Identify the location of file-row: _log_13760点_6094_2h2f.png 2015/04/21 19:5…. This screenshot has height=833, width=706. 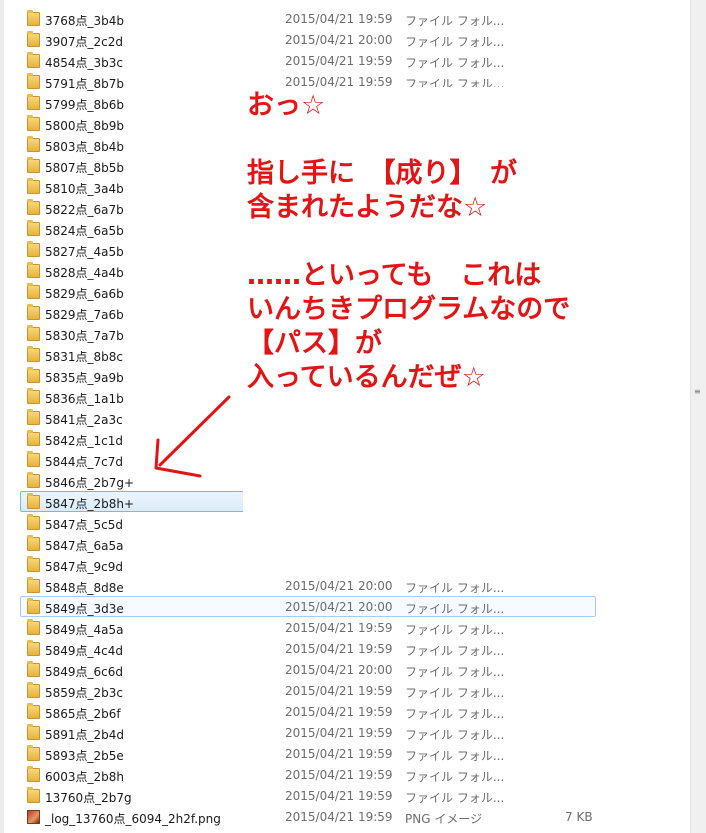
(308, 816).